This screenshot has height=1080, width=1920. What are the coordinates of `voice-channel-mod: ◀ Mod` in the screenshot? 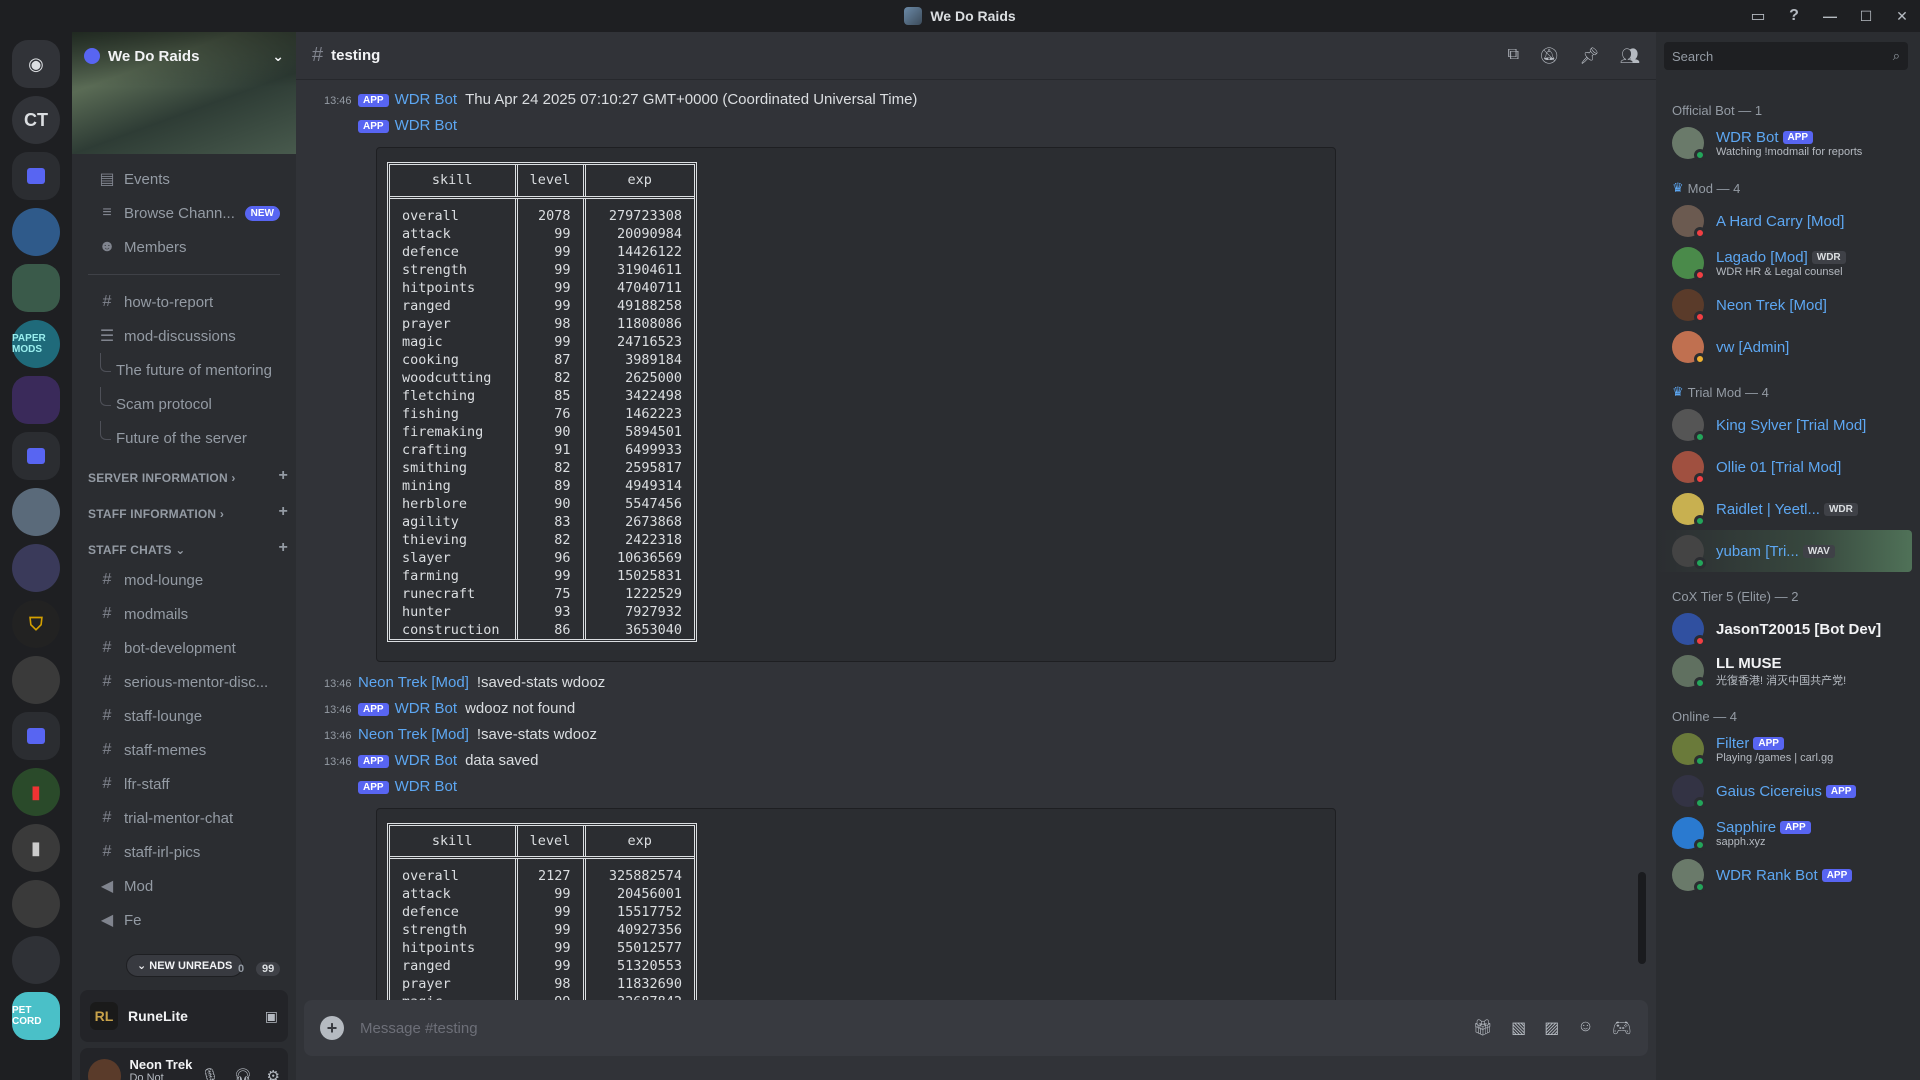 It's located at (184, 886).